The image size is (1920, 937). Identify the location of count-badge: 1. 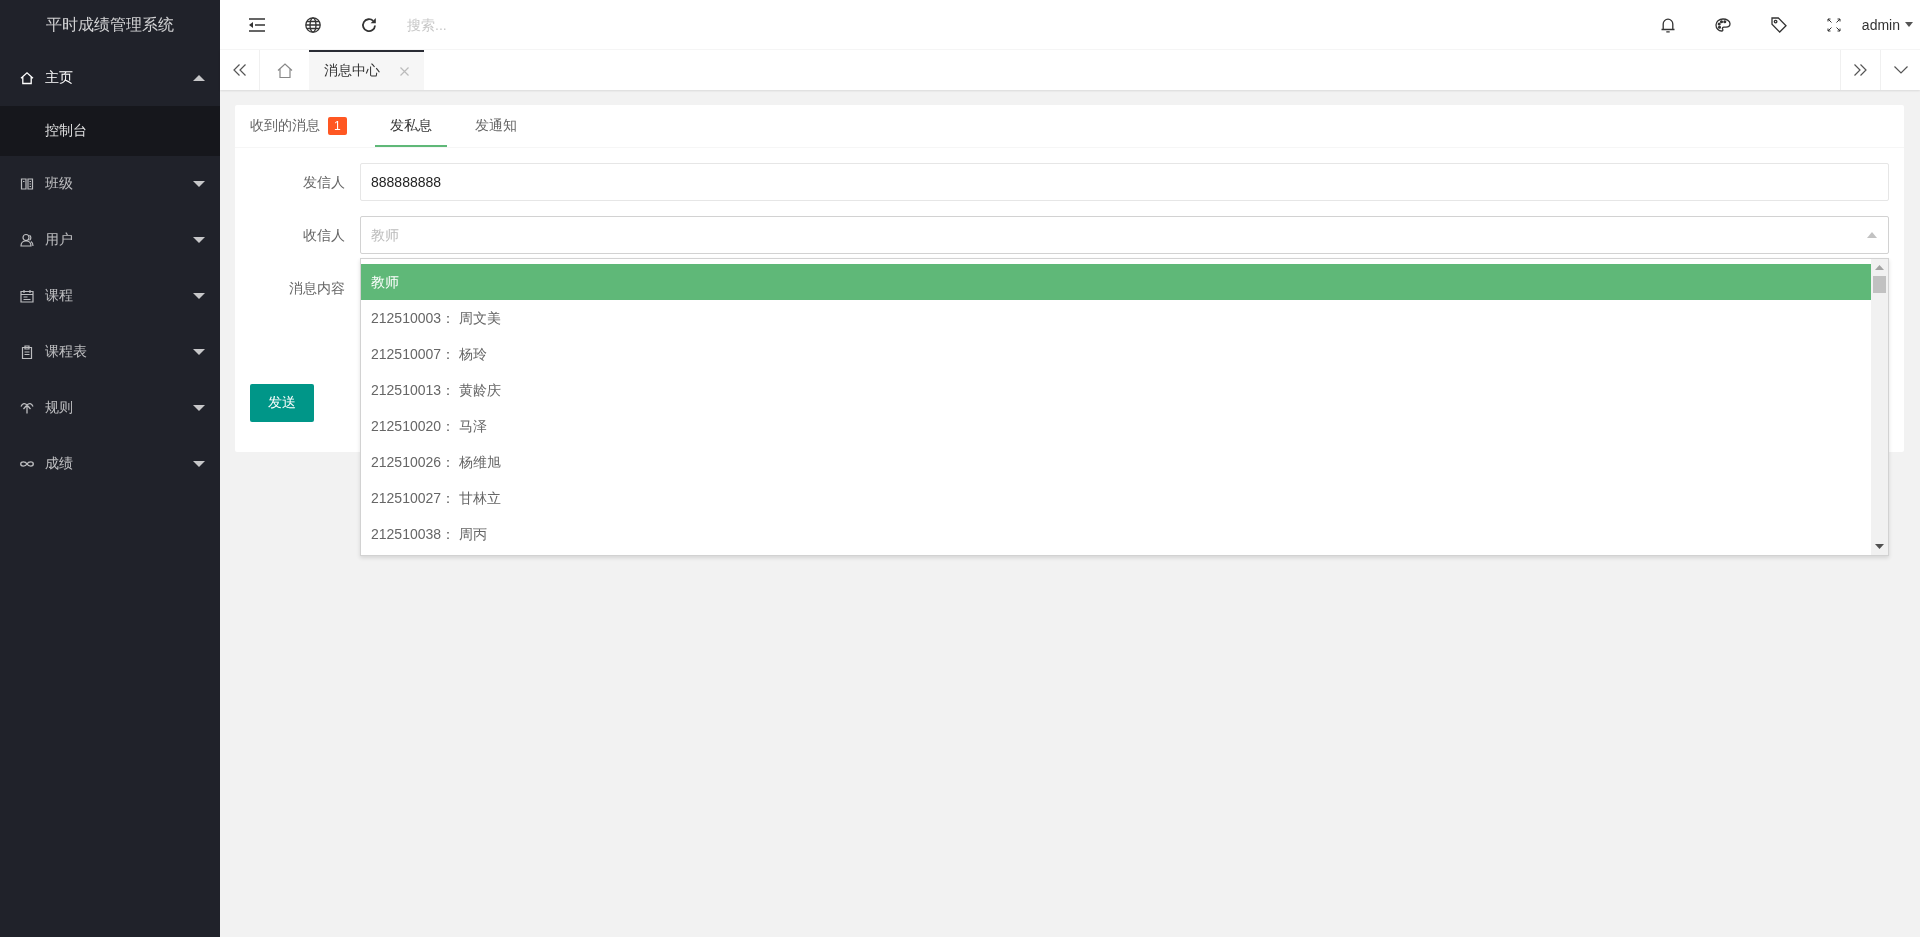
(337, 126).